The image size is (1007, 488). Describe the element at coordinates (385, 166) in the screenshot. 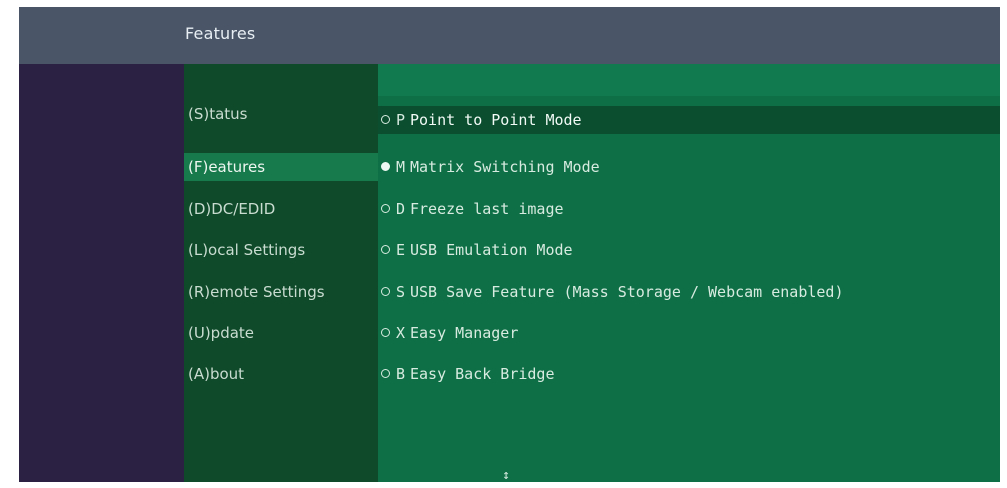

I see `radio-selected-icon` at that location.